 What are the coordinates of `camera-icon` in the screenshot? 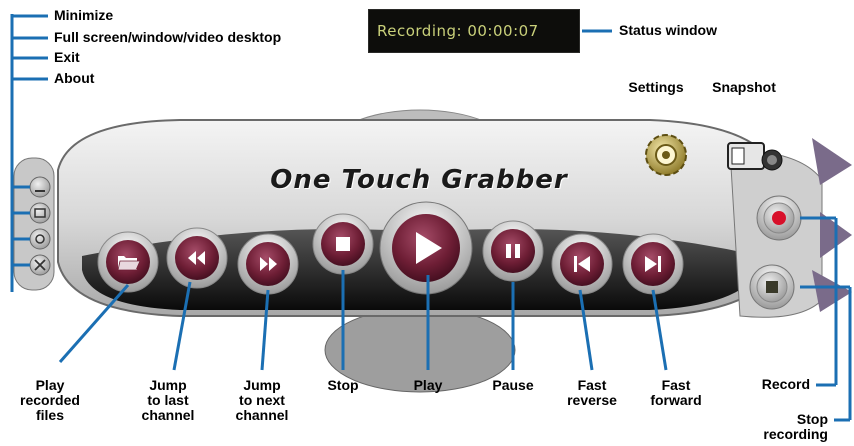 It's located at (755, 156).